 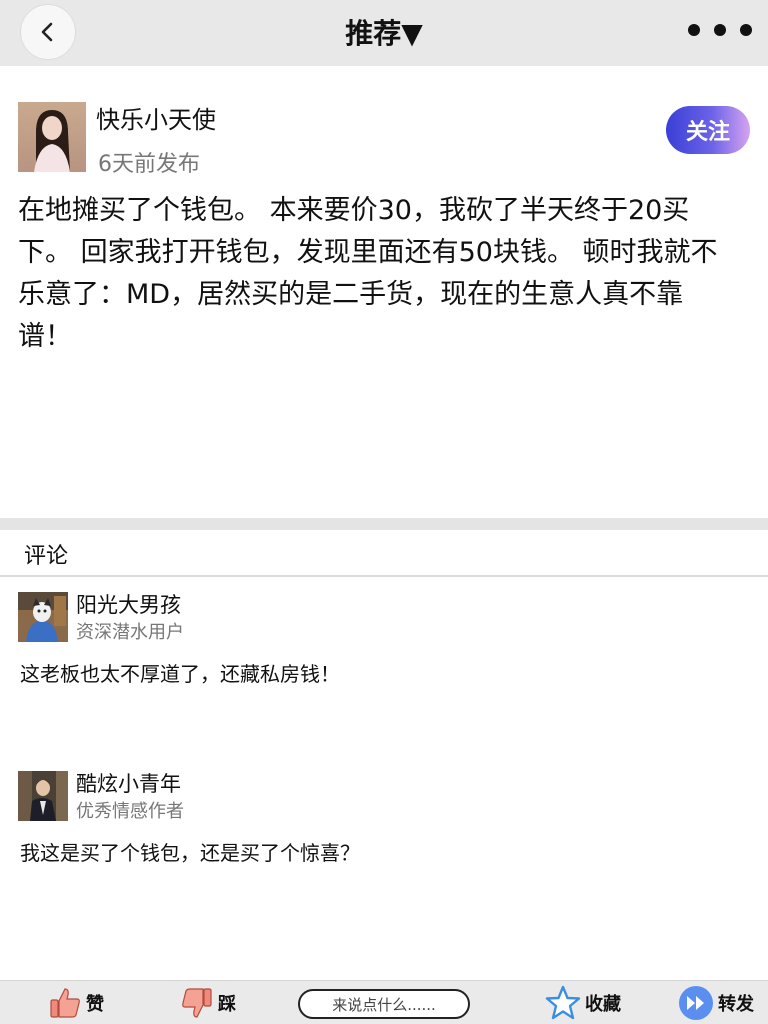 What do you see at coordinates (130, 632) in the screenshot?
I see `commenter-role: 资深潜水用户` at bounding box center [130, 632].